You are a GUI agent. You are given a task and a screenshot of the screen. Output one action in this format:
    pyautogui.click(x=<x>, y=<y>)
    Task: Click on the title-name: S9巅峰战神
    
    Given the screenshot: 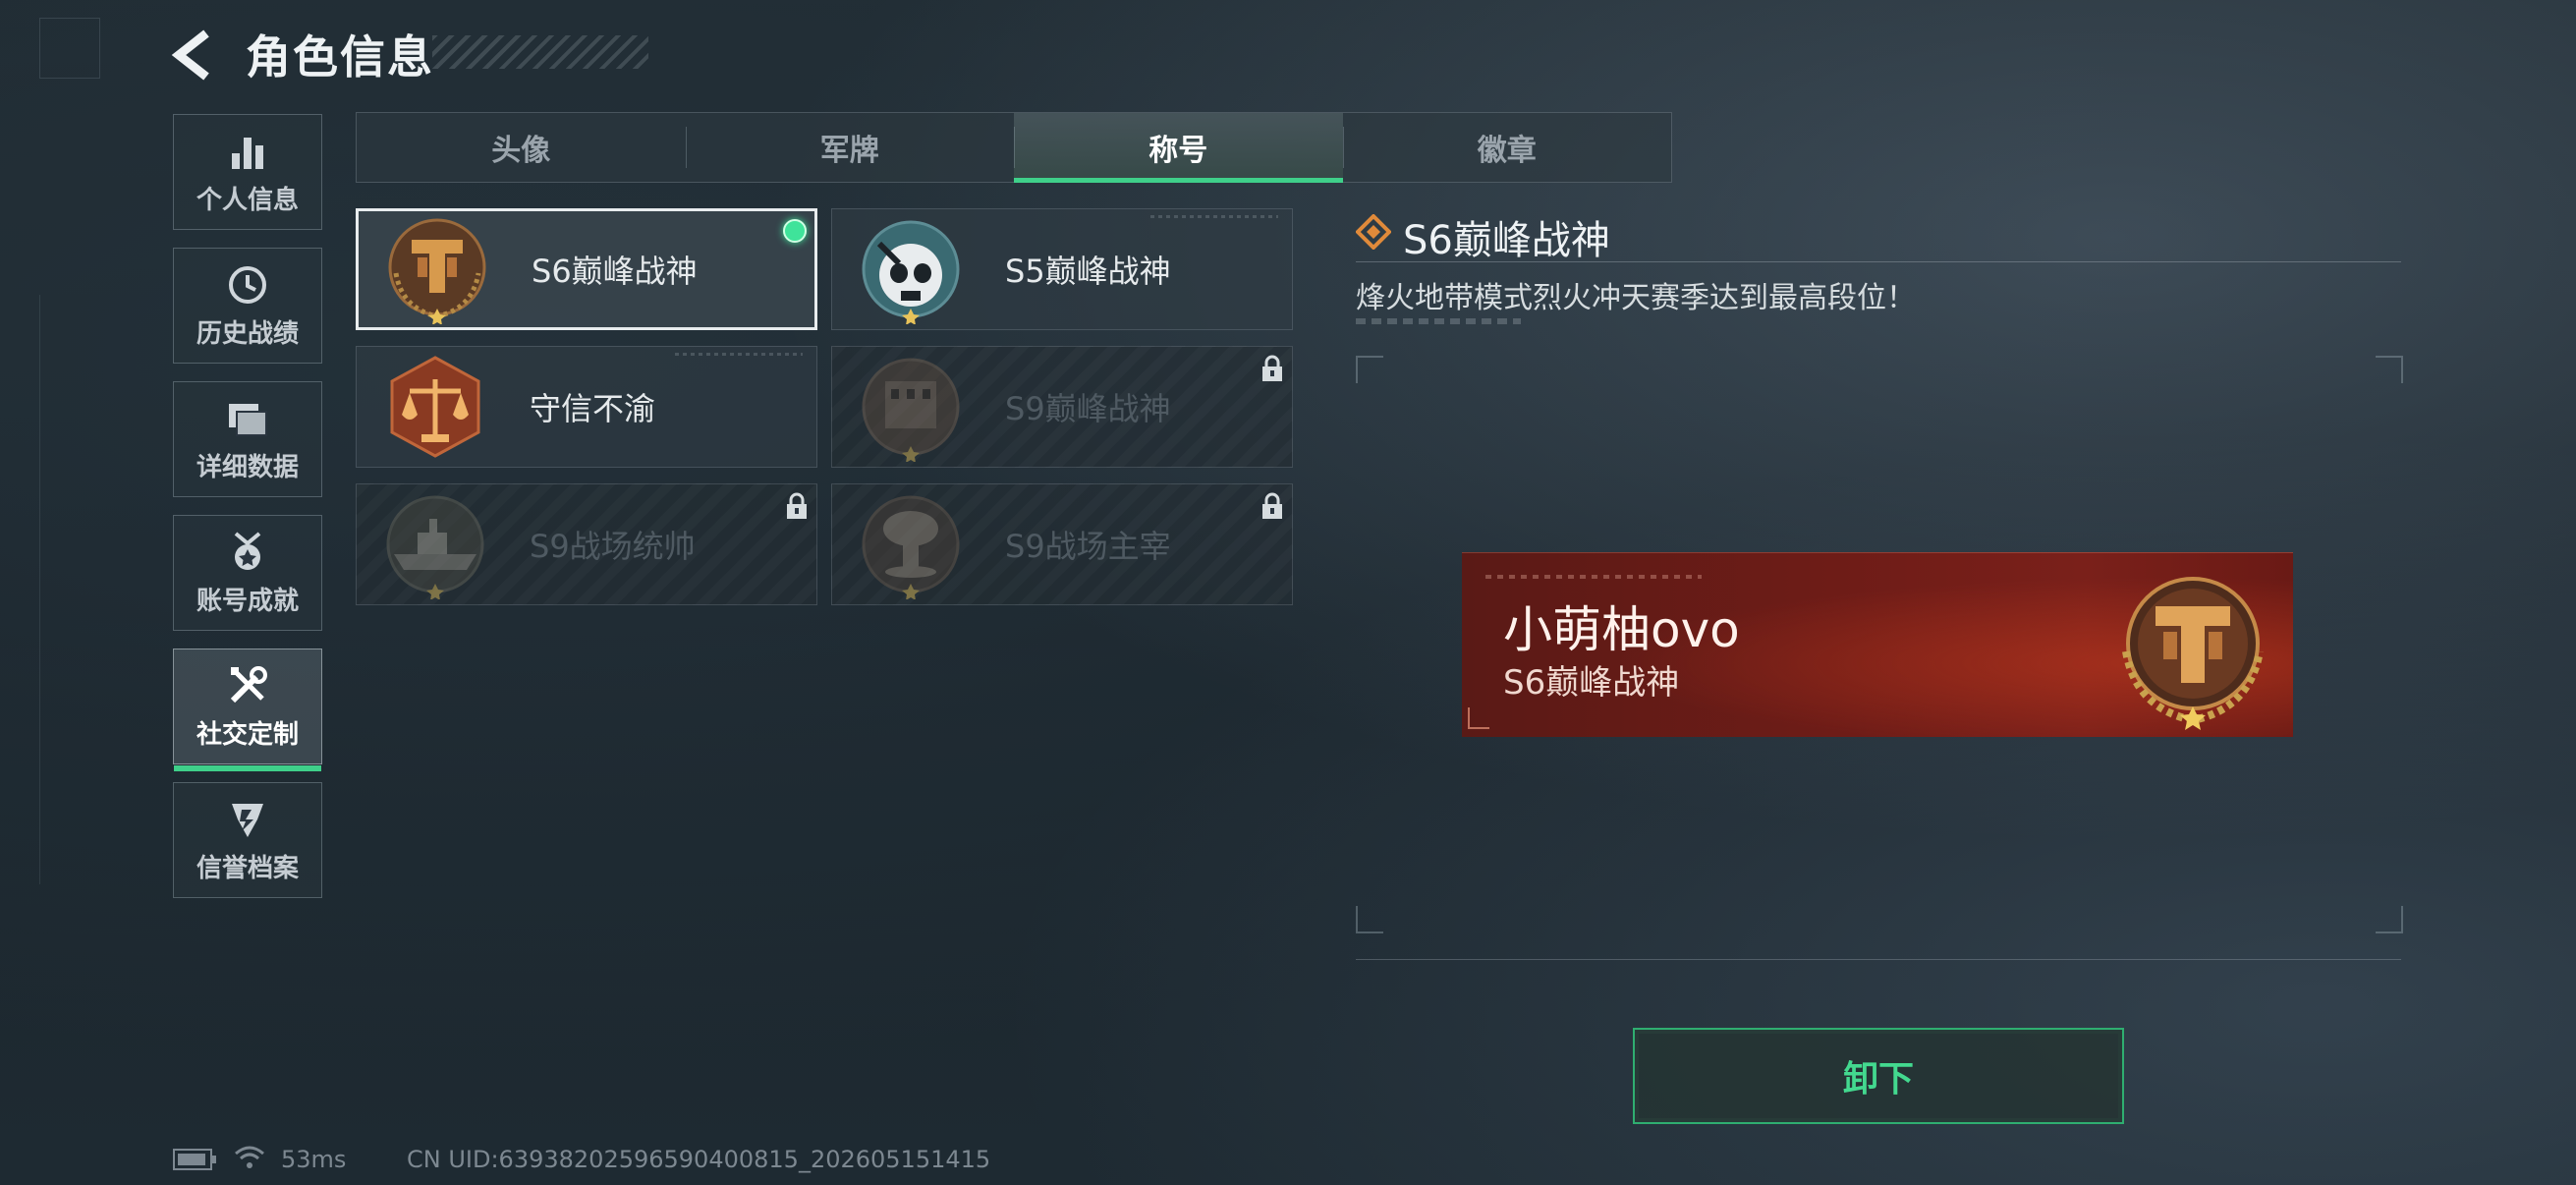 What is the action you would take?
    pyautogui.click(x=1088, y=409)
    